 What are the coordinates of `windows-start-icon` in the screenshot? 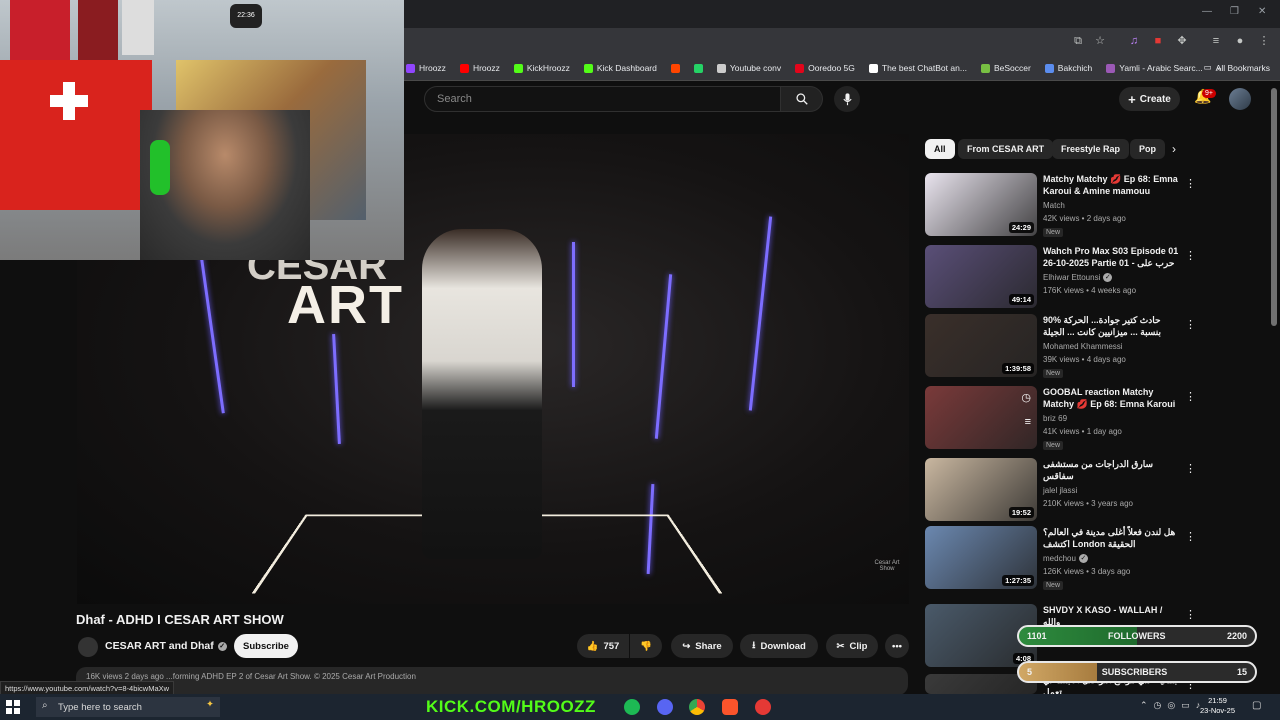 It's located at (13, 707).